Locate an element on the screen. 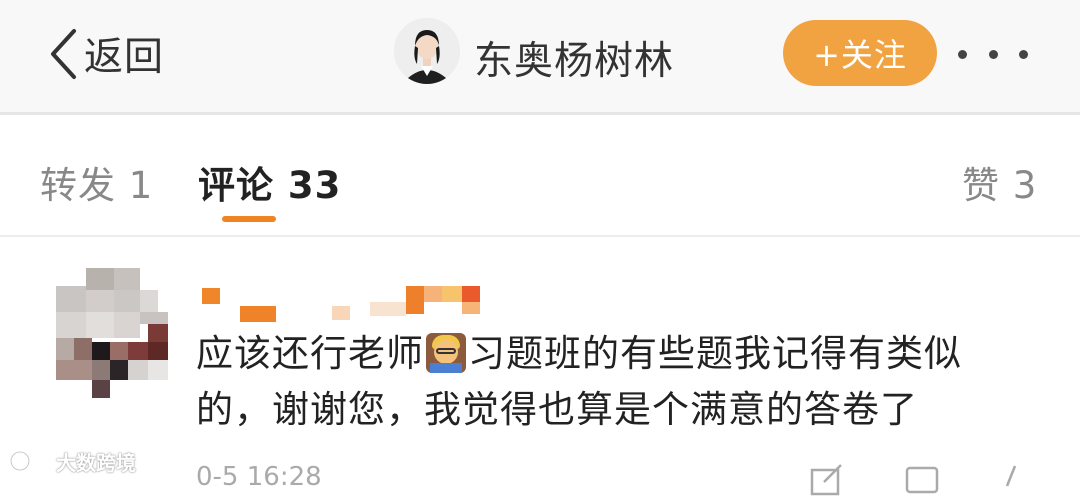 The width and height of the screenshot is (1080, 496). tab-likes: 赞 3 is located at coordinates (999, 182).